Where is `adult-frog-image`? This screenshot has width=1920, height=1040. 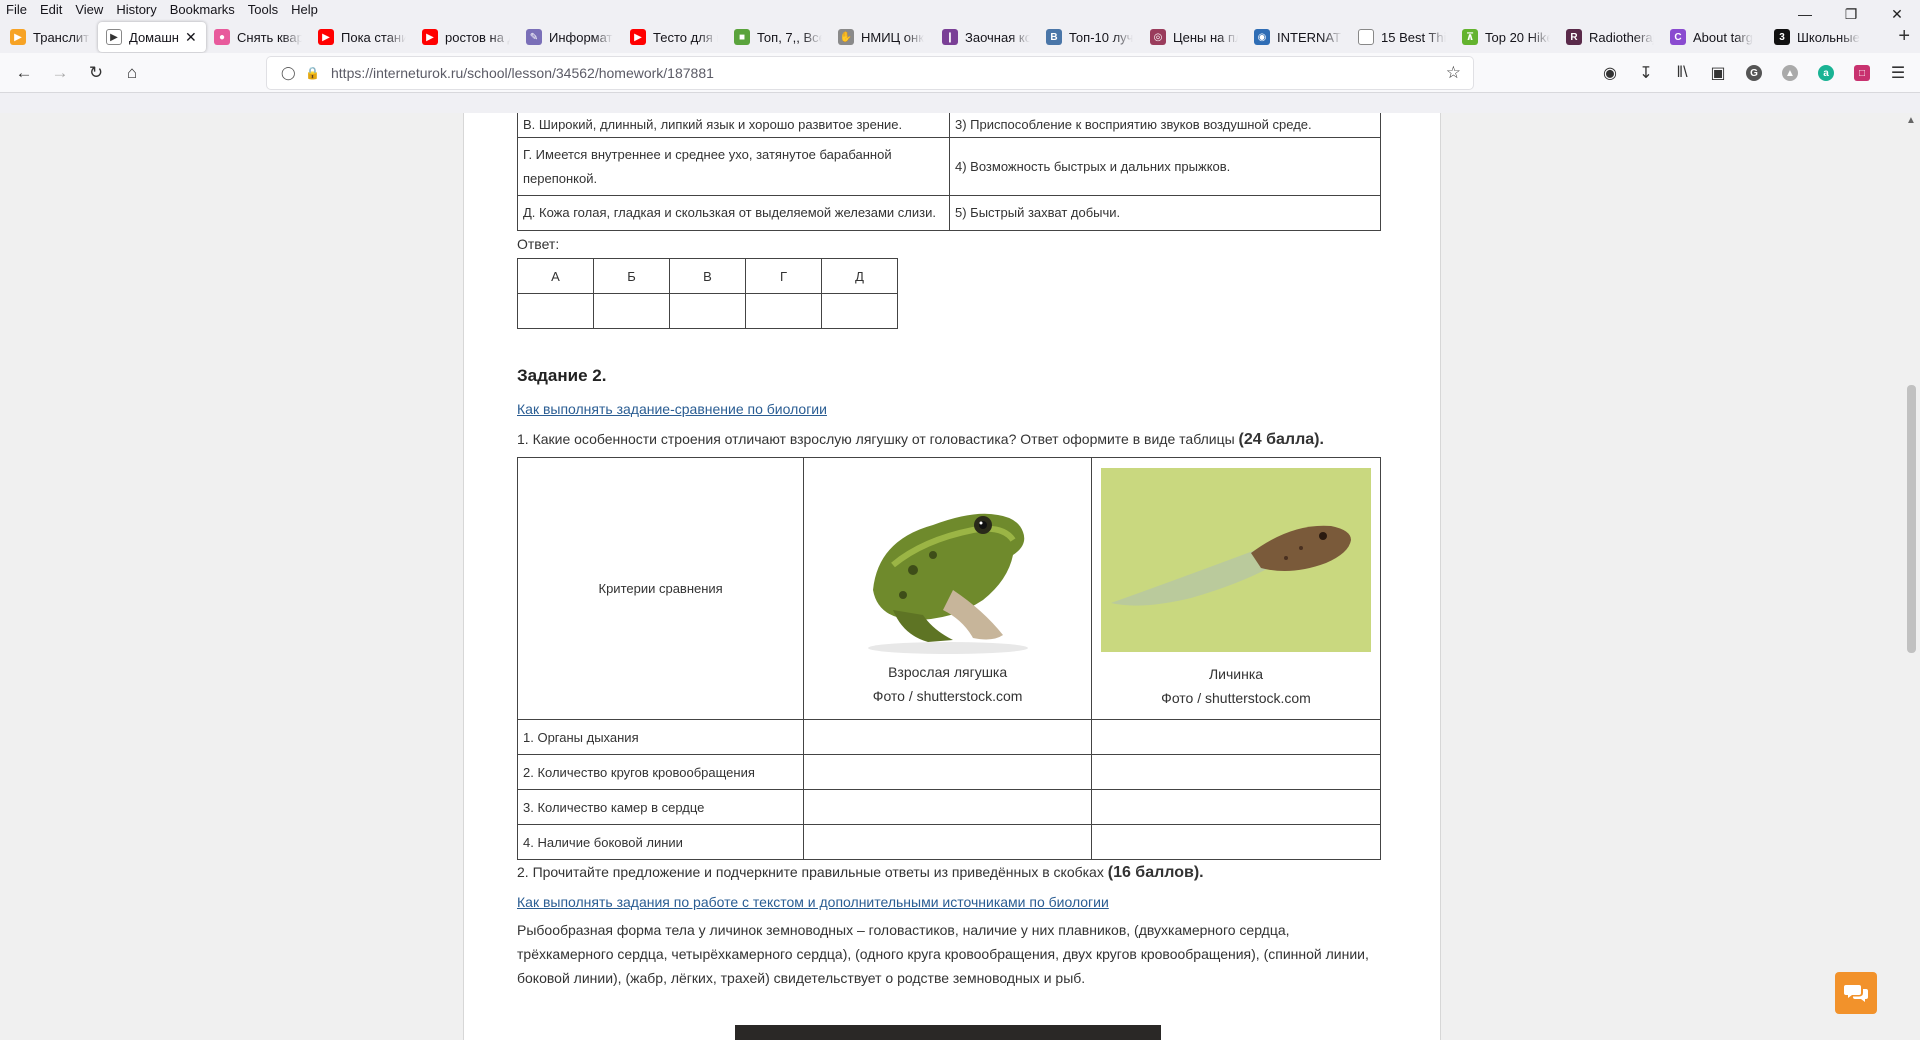 adult-frog-image is located at coordinates (947, 583).